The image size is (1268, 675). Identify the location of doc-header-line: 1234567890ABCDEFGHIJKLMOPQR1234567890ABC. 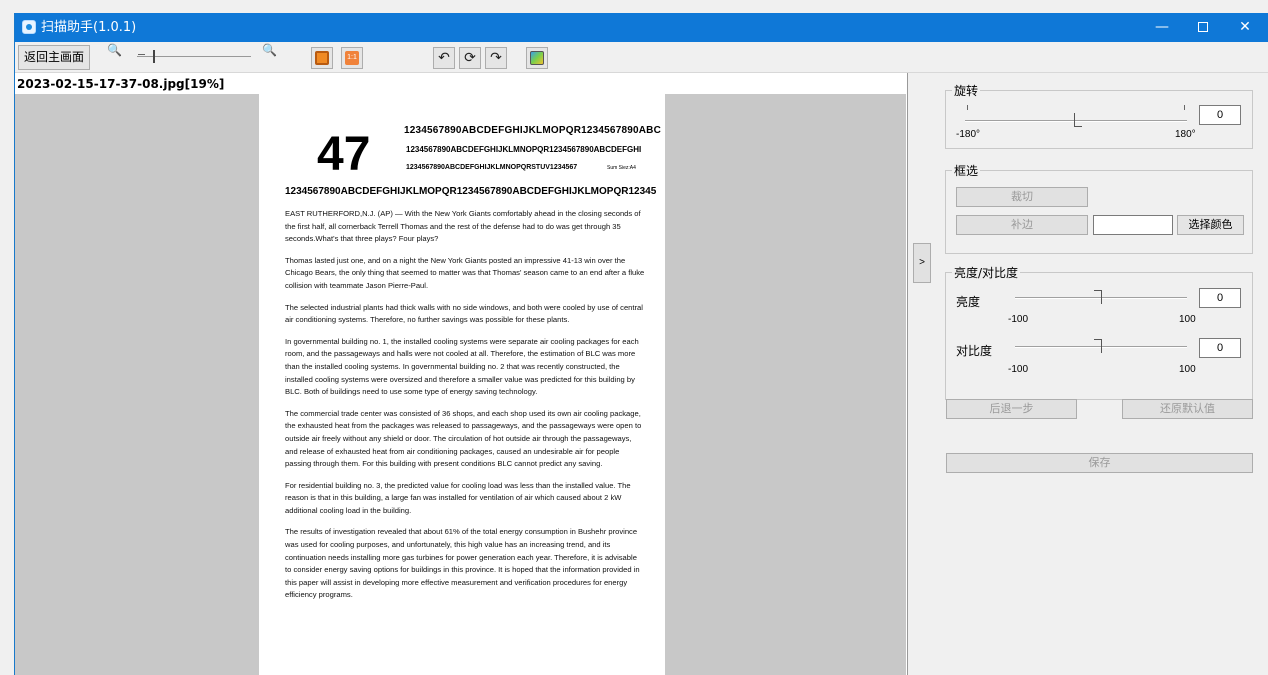
(533, 130).